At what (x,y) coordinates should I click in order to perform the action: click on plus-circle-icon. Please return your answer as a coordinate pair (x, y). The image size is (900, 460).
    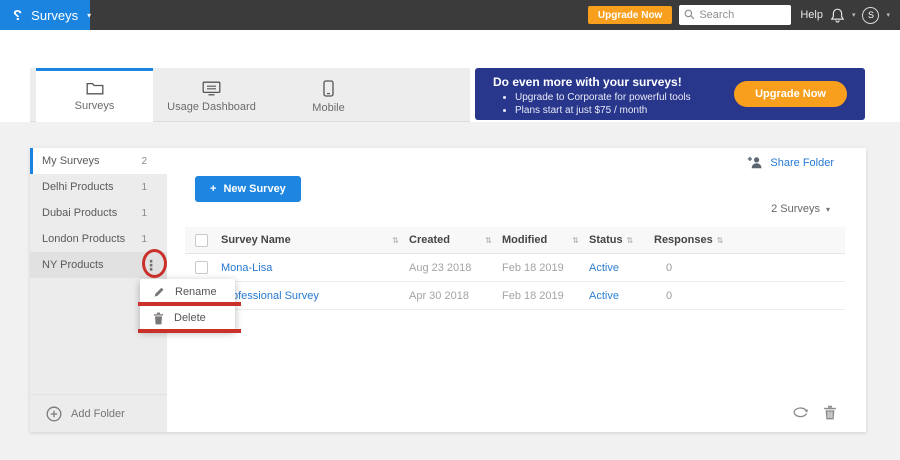
    Looking at the image, I should click on (54, 413).